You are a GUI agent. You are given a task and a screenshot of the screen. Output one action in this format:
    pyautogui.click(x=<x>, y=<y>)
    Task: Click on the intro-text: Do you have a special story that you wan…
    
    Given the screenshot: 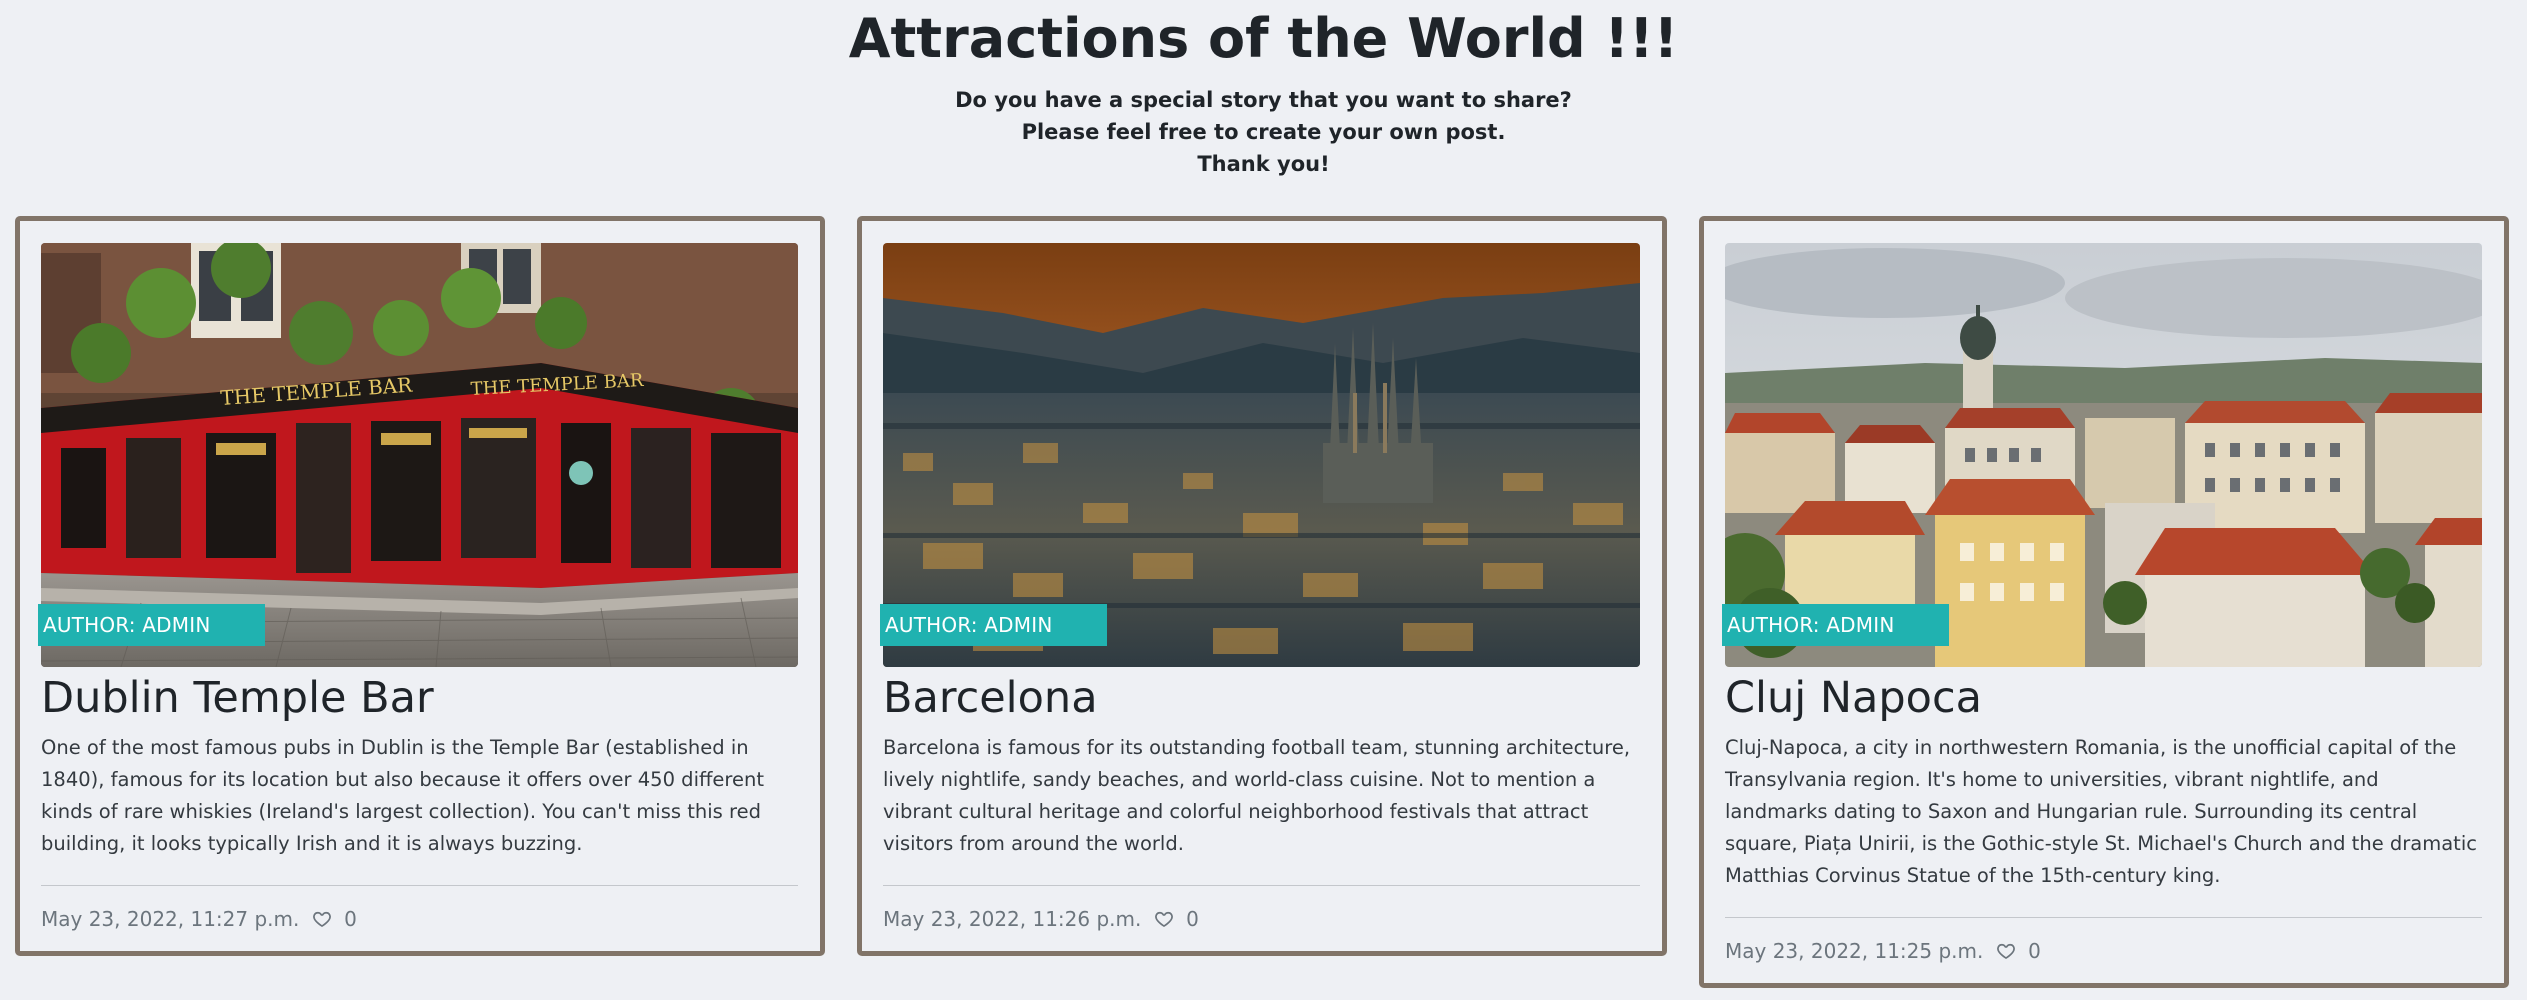 What is the action you would take?
    pyautogui.click(x=1263, y=132)
    